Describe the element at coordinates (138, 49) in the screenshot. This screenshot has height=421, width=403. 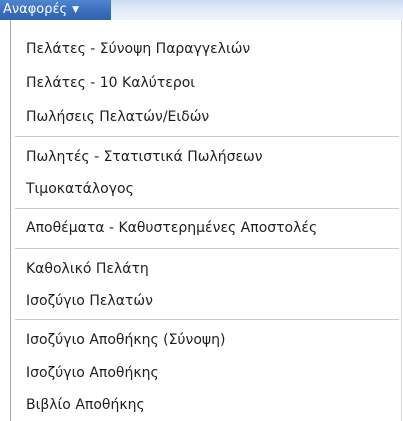
I see `menu-item-customers-order-summary: Πελάτες - Σύνοψη Παραγγελιών` at that location.